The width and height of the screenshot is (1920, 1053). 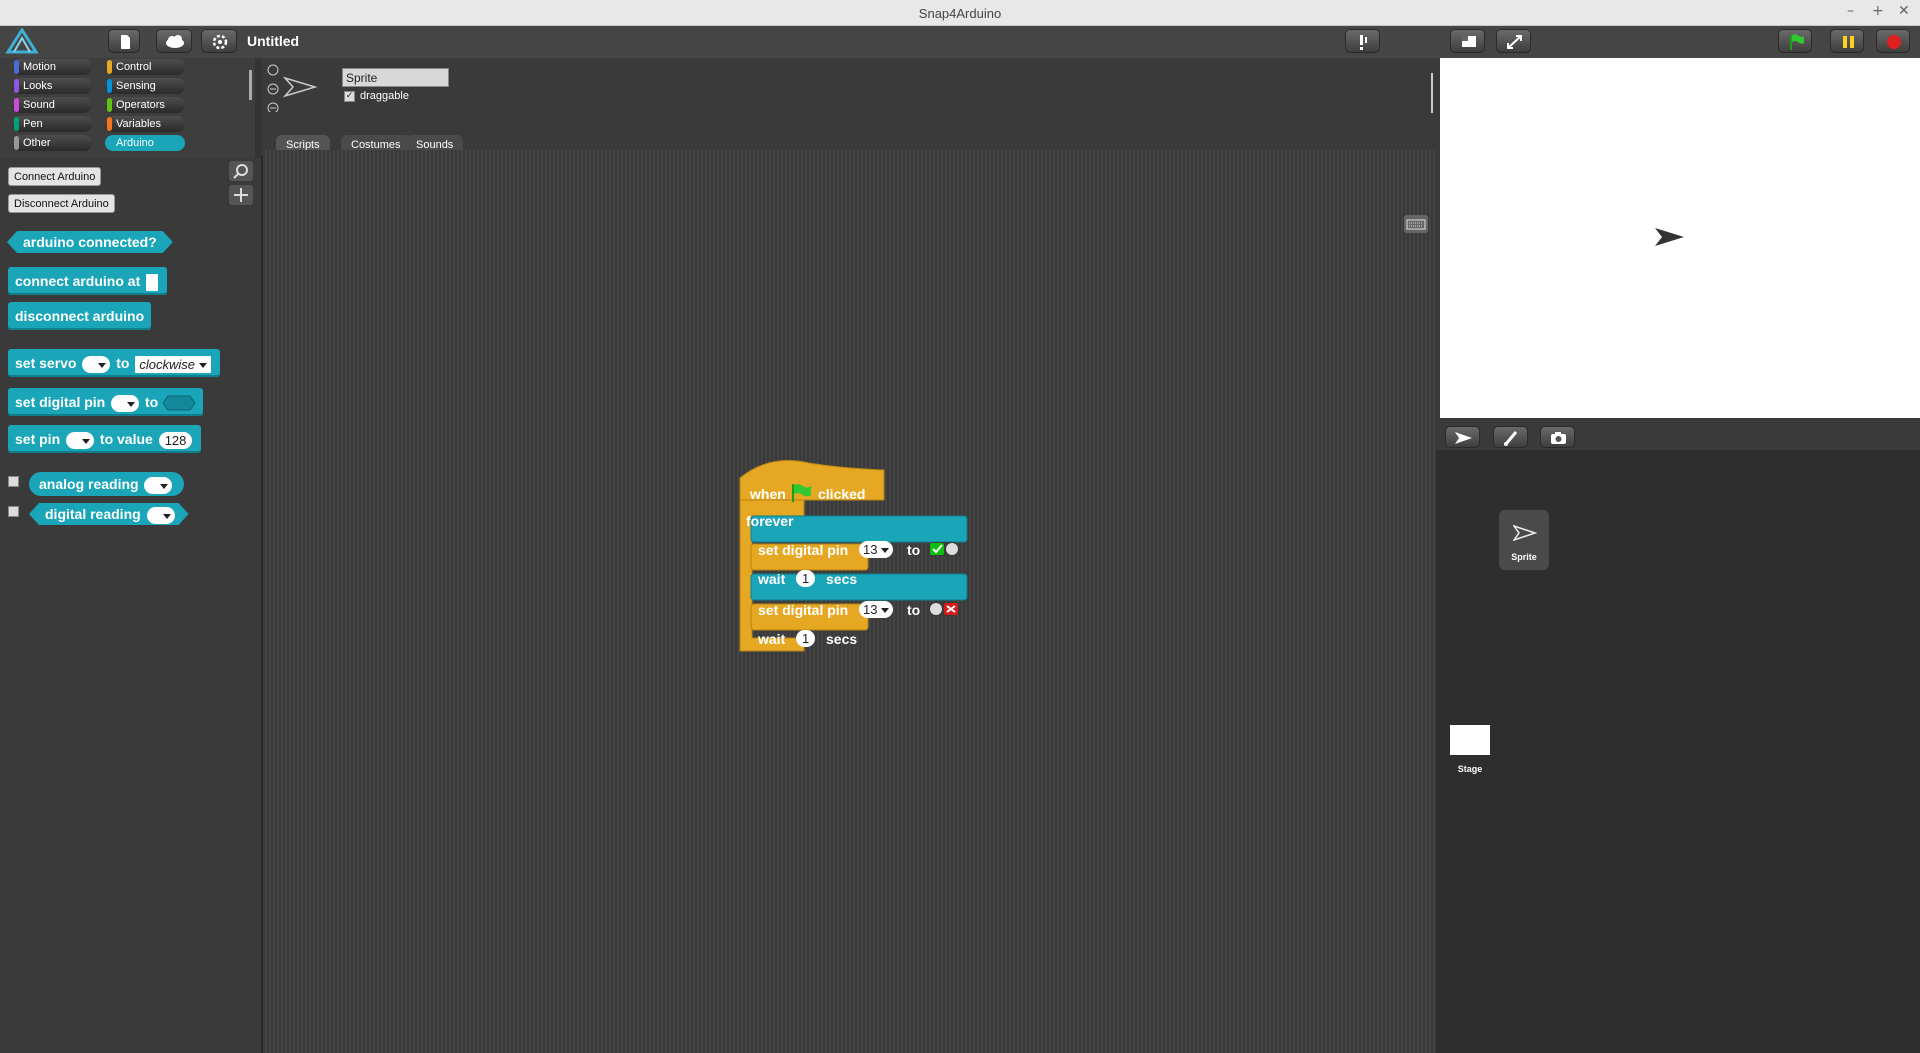 I want to click on digital-reading-pin-dropdown, so click(x=161, y=515).